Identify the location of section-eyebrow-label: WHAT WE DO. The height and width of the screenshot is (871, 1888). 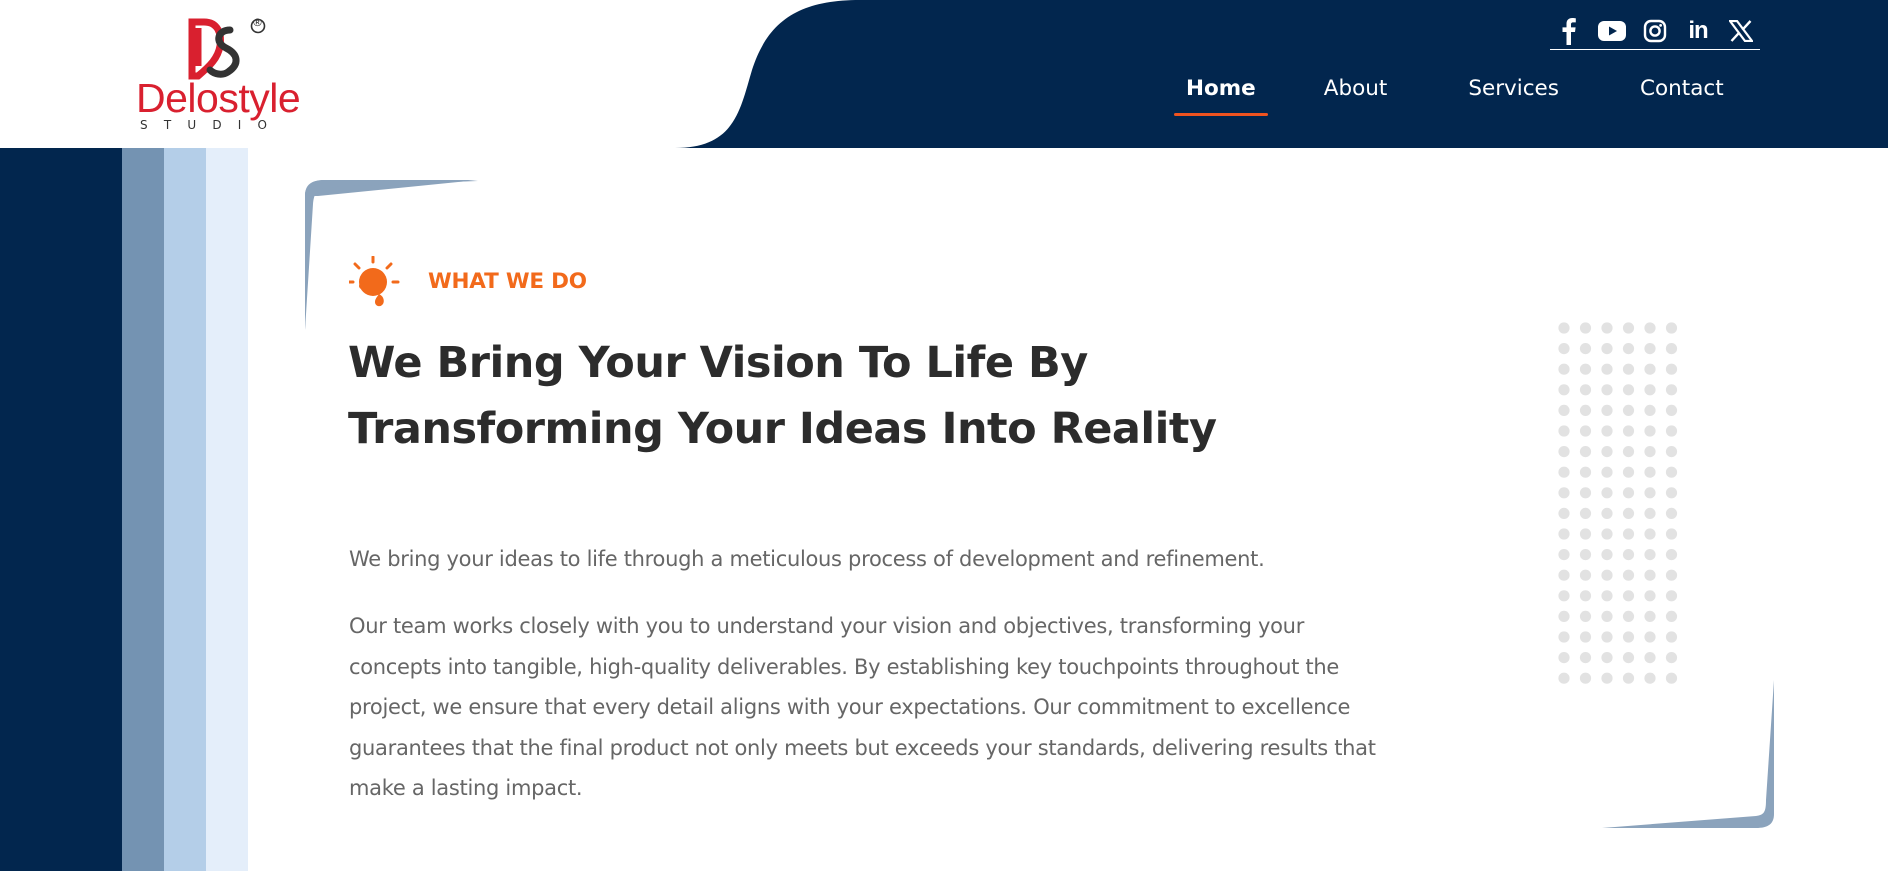
(507, 281).